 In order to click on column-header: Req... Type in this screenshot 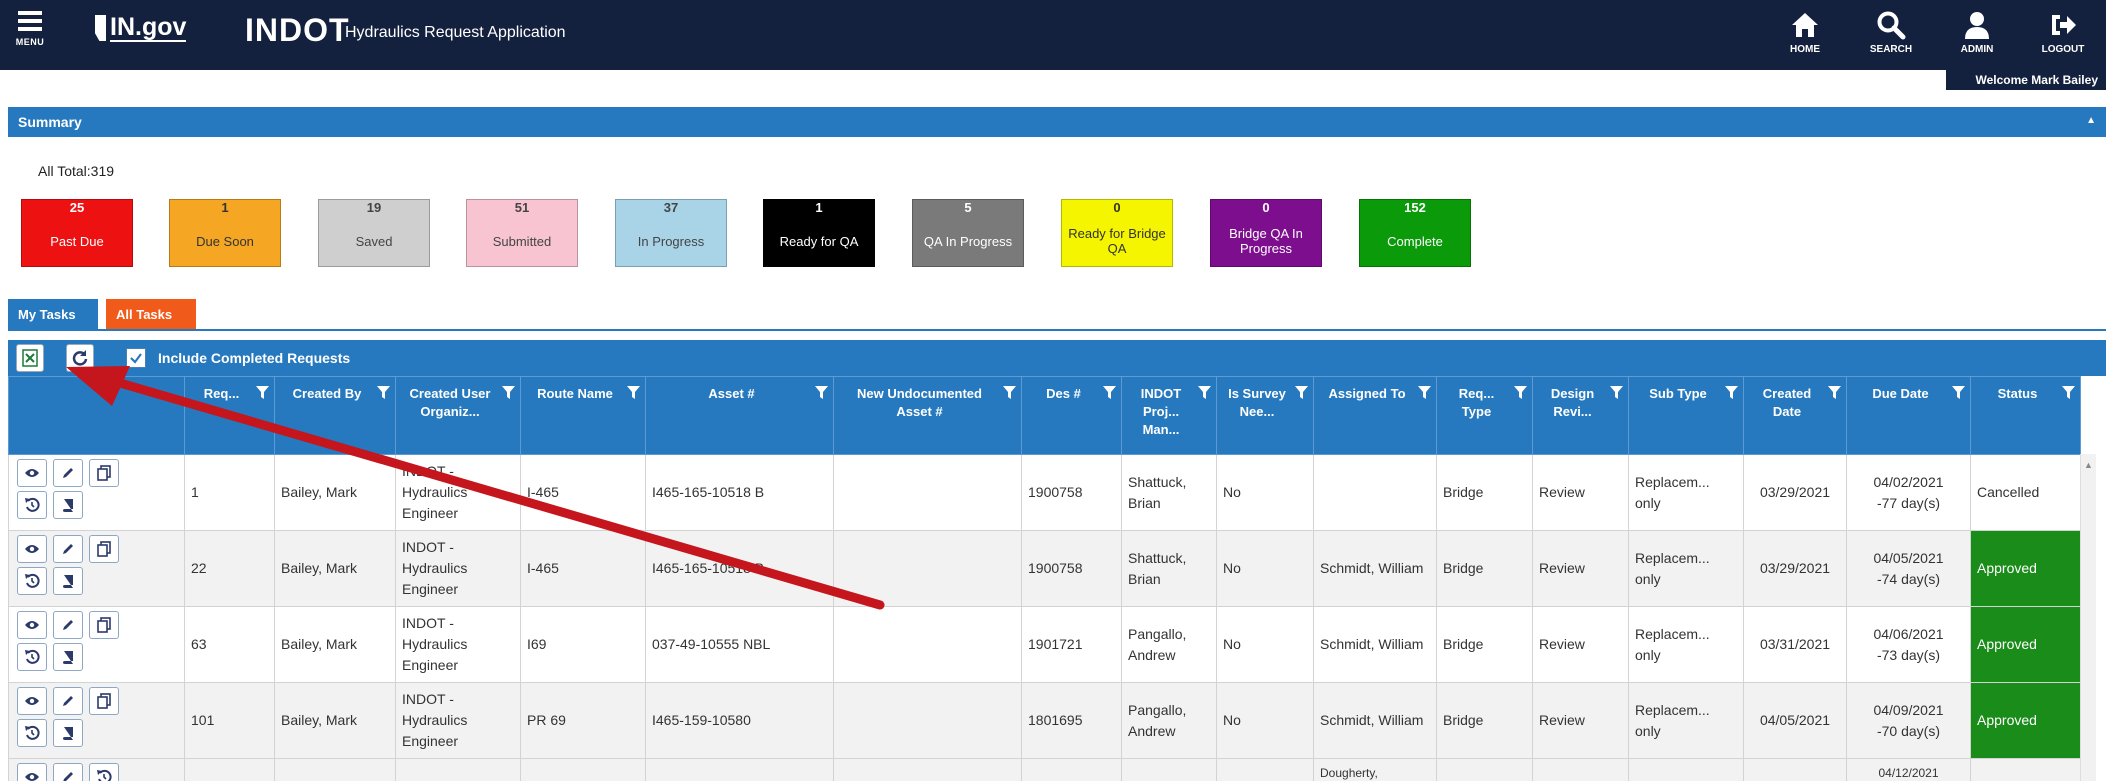, I will do `click(1484, 415)`.